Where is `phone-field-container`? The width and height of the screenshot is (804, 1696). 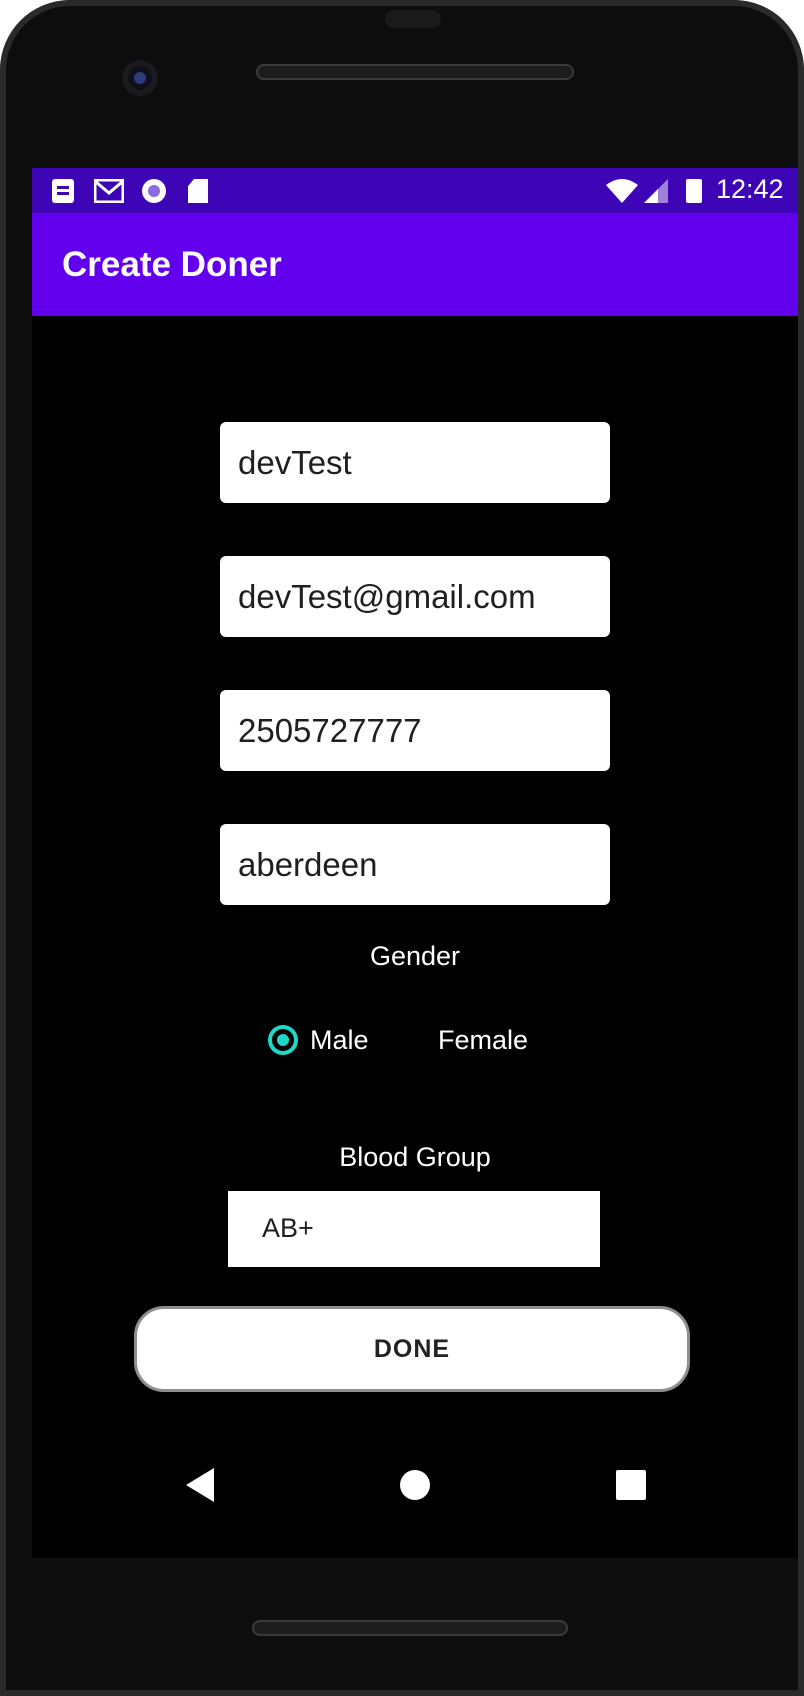
phone-field-container is located at coordinates (415, 730).